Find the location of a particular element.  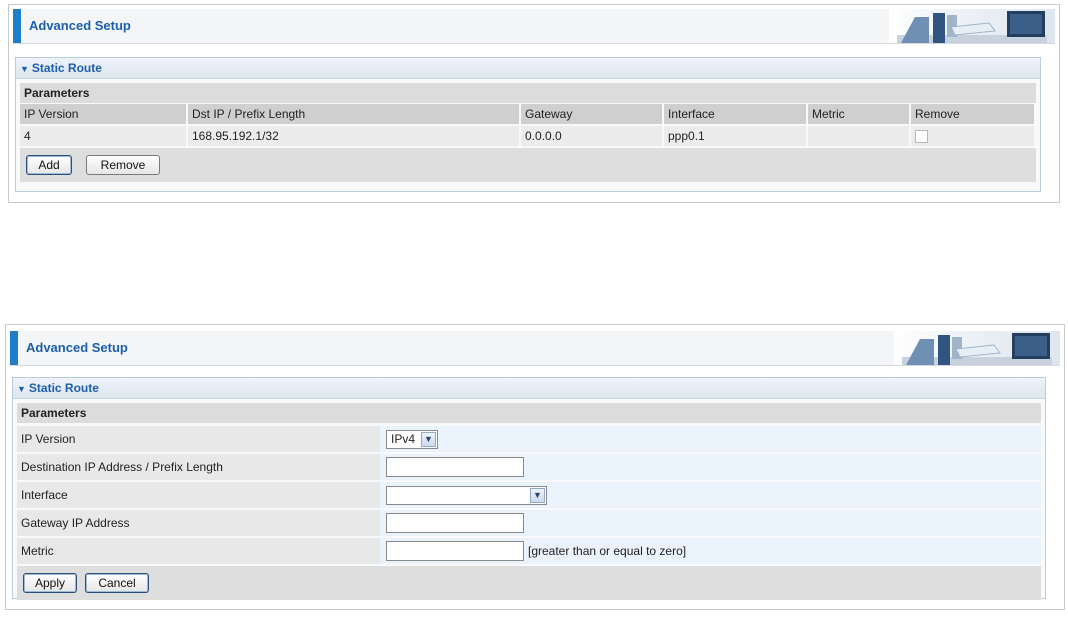

destination-ip-input is located at coordinates (455, 467).